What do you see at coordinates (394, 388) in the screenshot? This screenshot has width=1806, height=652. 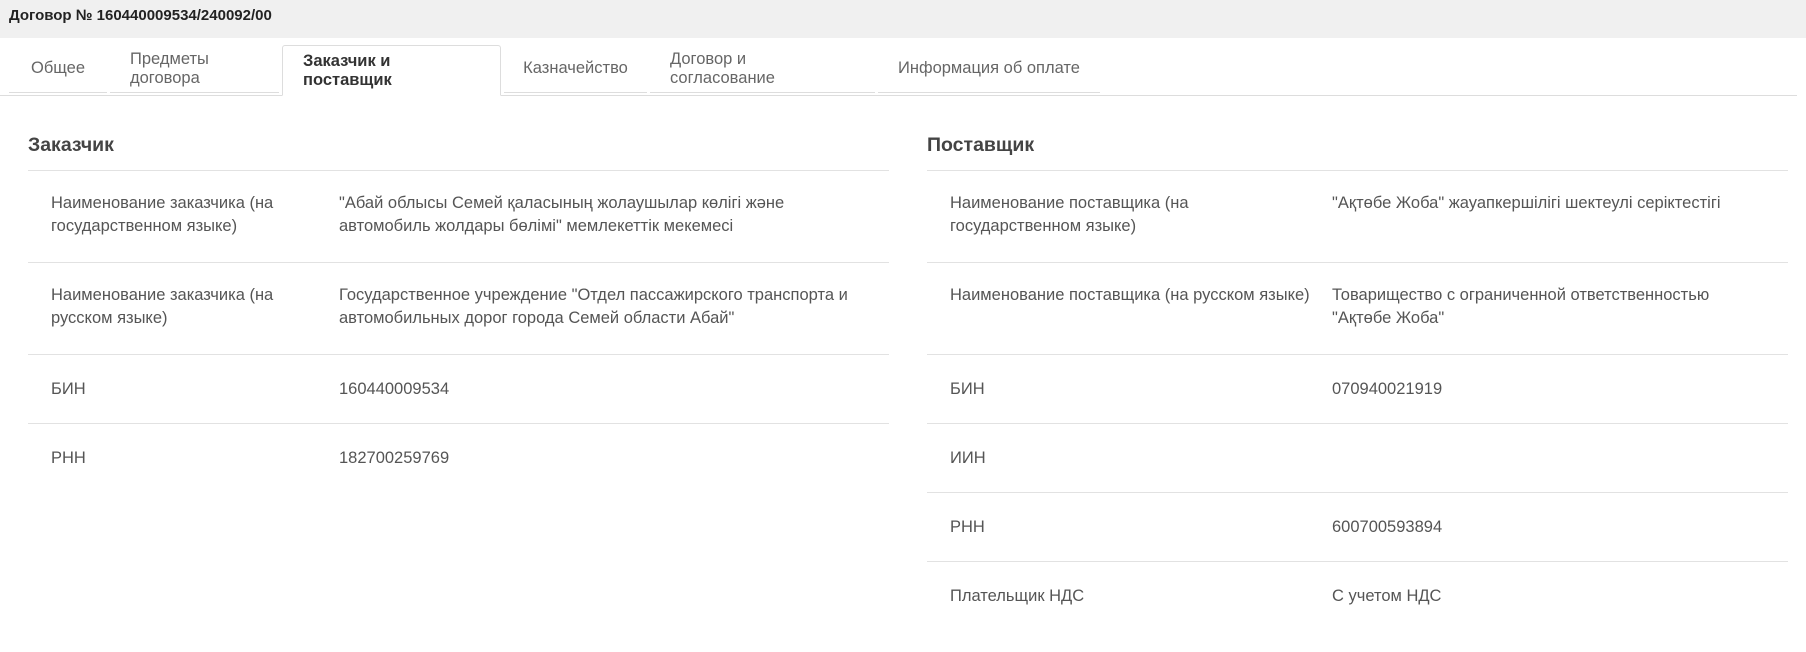 I see `row-value: 160440009534` at bounding box center [394, 388].